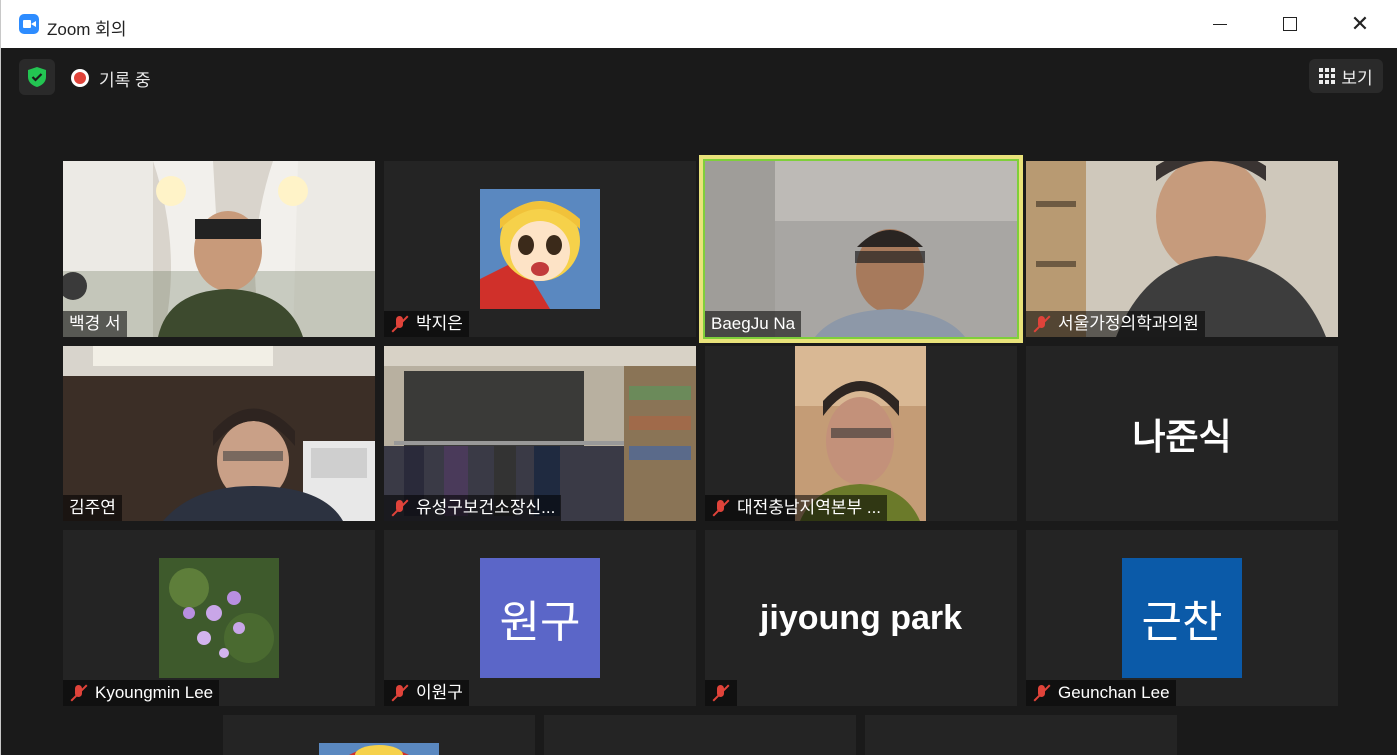 This screenshot has height=755, width=1397. What do you see at coordinates (439, 323) in the screenshot?
I see `participant-name: 박지은` at bounding box center [439, 323].